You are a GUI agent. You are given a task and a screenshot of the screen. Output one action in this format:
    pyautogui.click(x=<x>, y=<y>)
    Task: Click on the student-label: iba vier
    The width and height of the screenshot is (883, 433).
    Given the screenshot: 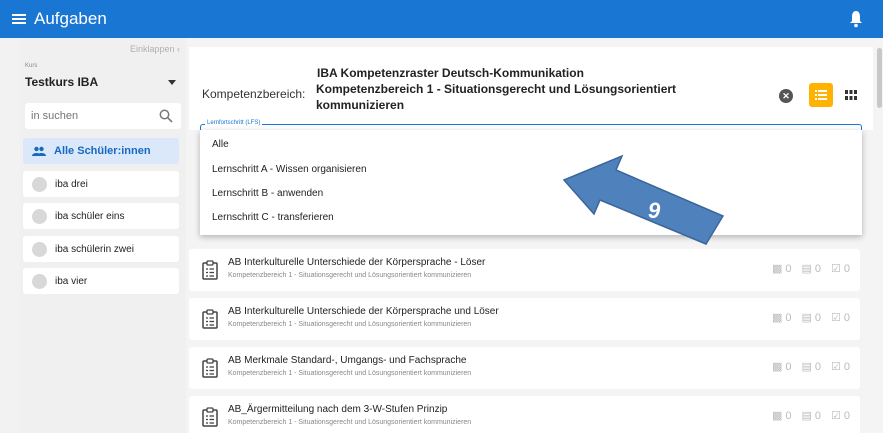 What is the action you would take?
    pyautogui.click(x=71, y=281)
    